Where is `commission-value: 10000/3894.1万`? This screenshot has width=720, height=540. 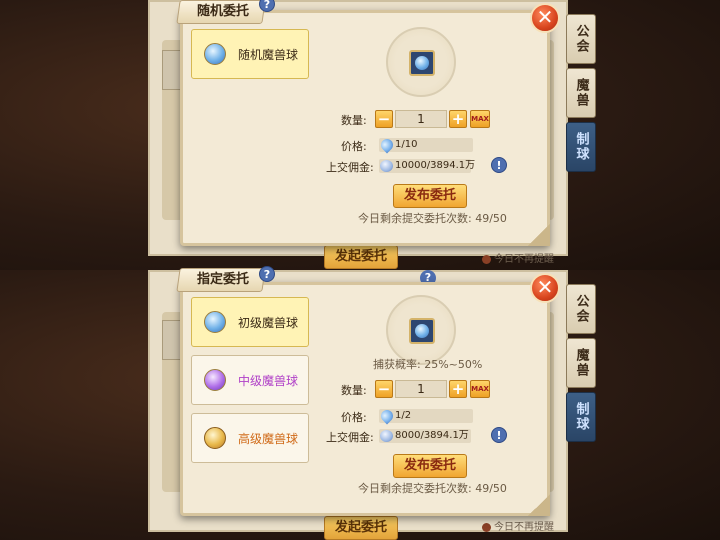 commission-value: 10000/3894.1万 is located at coordinates (427, 166).